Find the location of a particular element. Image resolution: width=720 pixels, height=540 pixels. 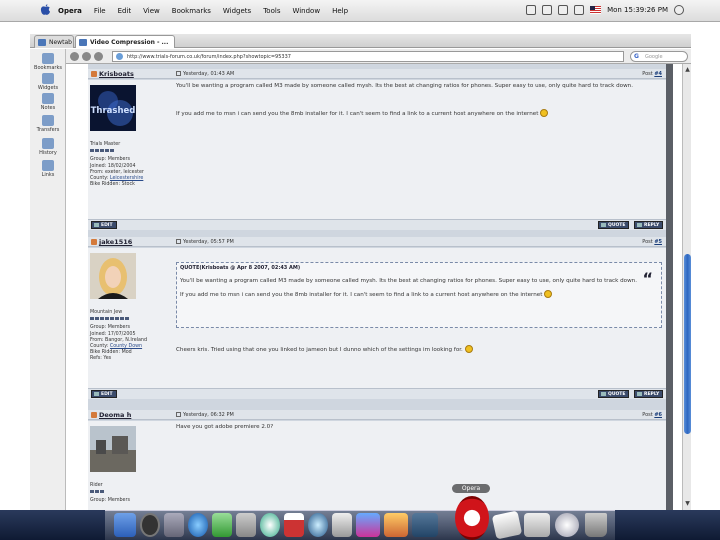

page-edge is located at coordinates (669, 287).